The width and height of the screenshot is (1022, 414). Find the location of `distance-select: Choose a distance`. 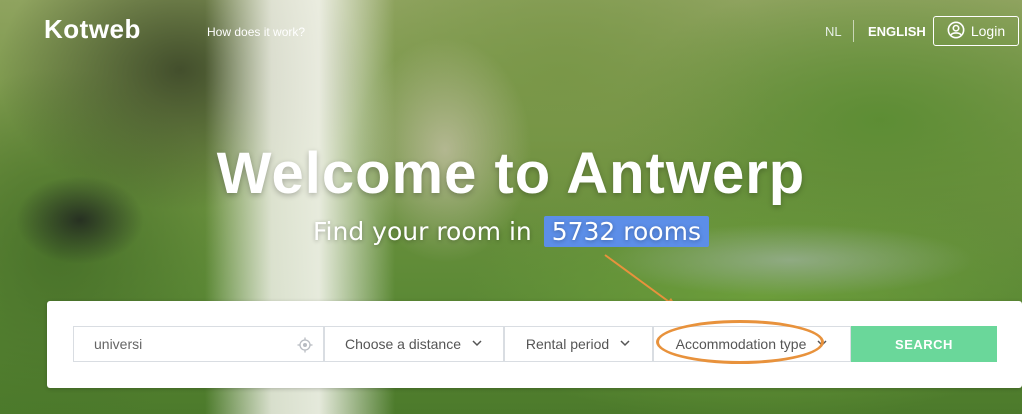

distance-select: Choose a distance is located at coordinates (414, 344).